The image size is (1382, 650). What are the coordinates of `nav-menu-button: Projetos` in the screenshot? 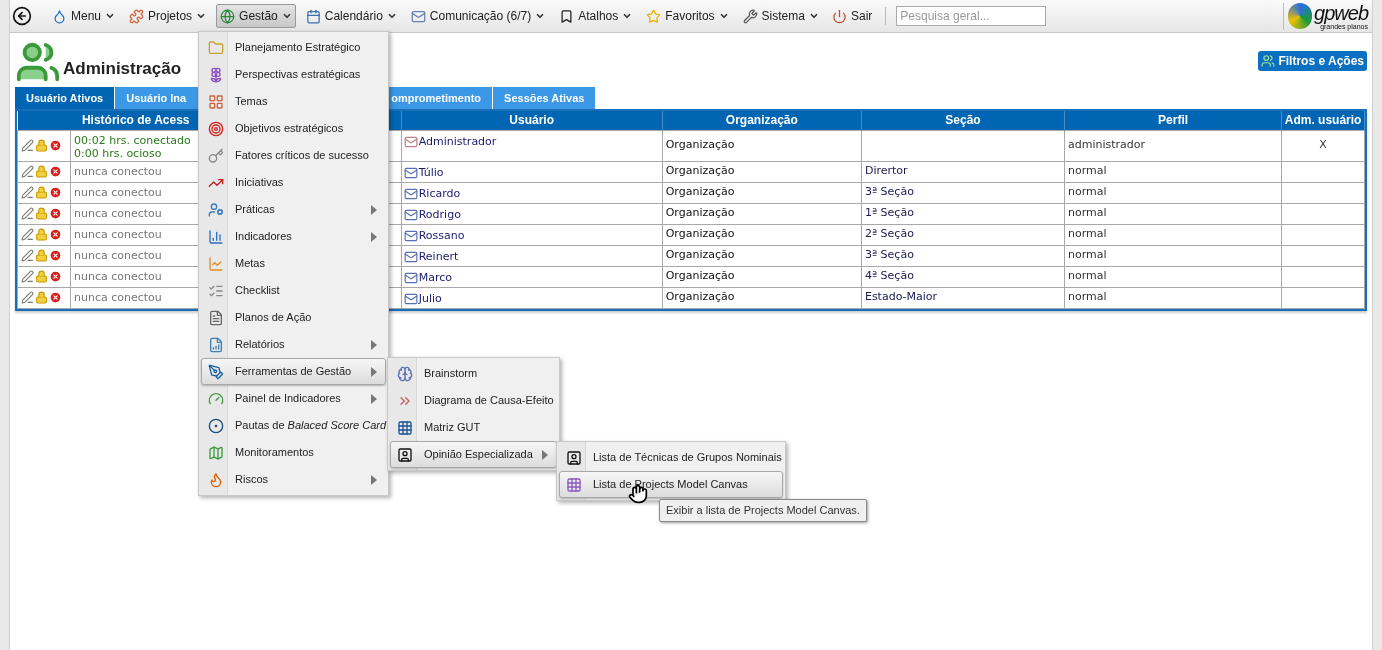 It's located at (168, 16).